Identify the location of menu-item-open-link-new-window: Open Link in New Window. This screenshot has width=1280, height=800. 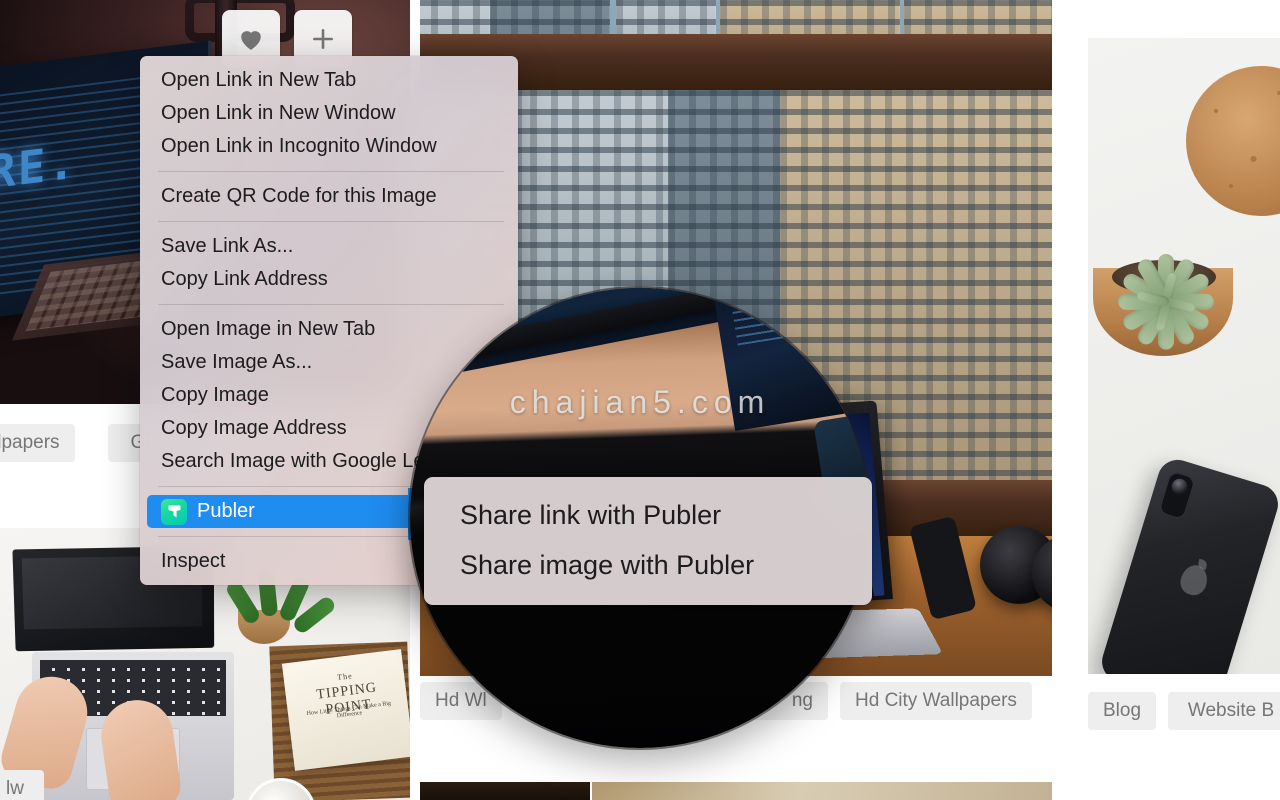
(329, 113).